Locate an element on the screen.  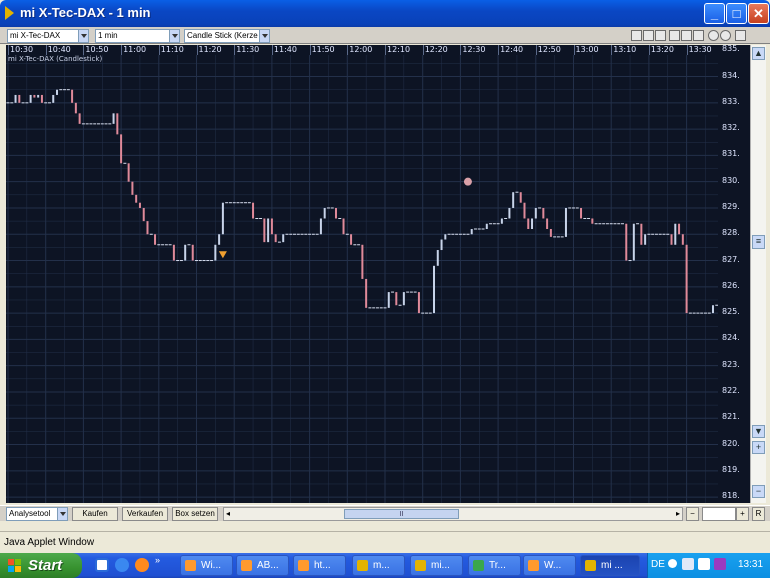
ie-quicklaunch-icon is located at coordinates (122, 565).